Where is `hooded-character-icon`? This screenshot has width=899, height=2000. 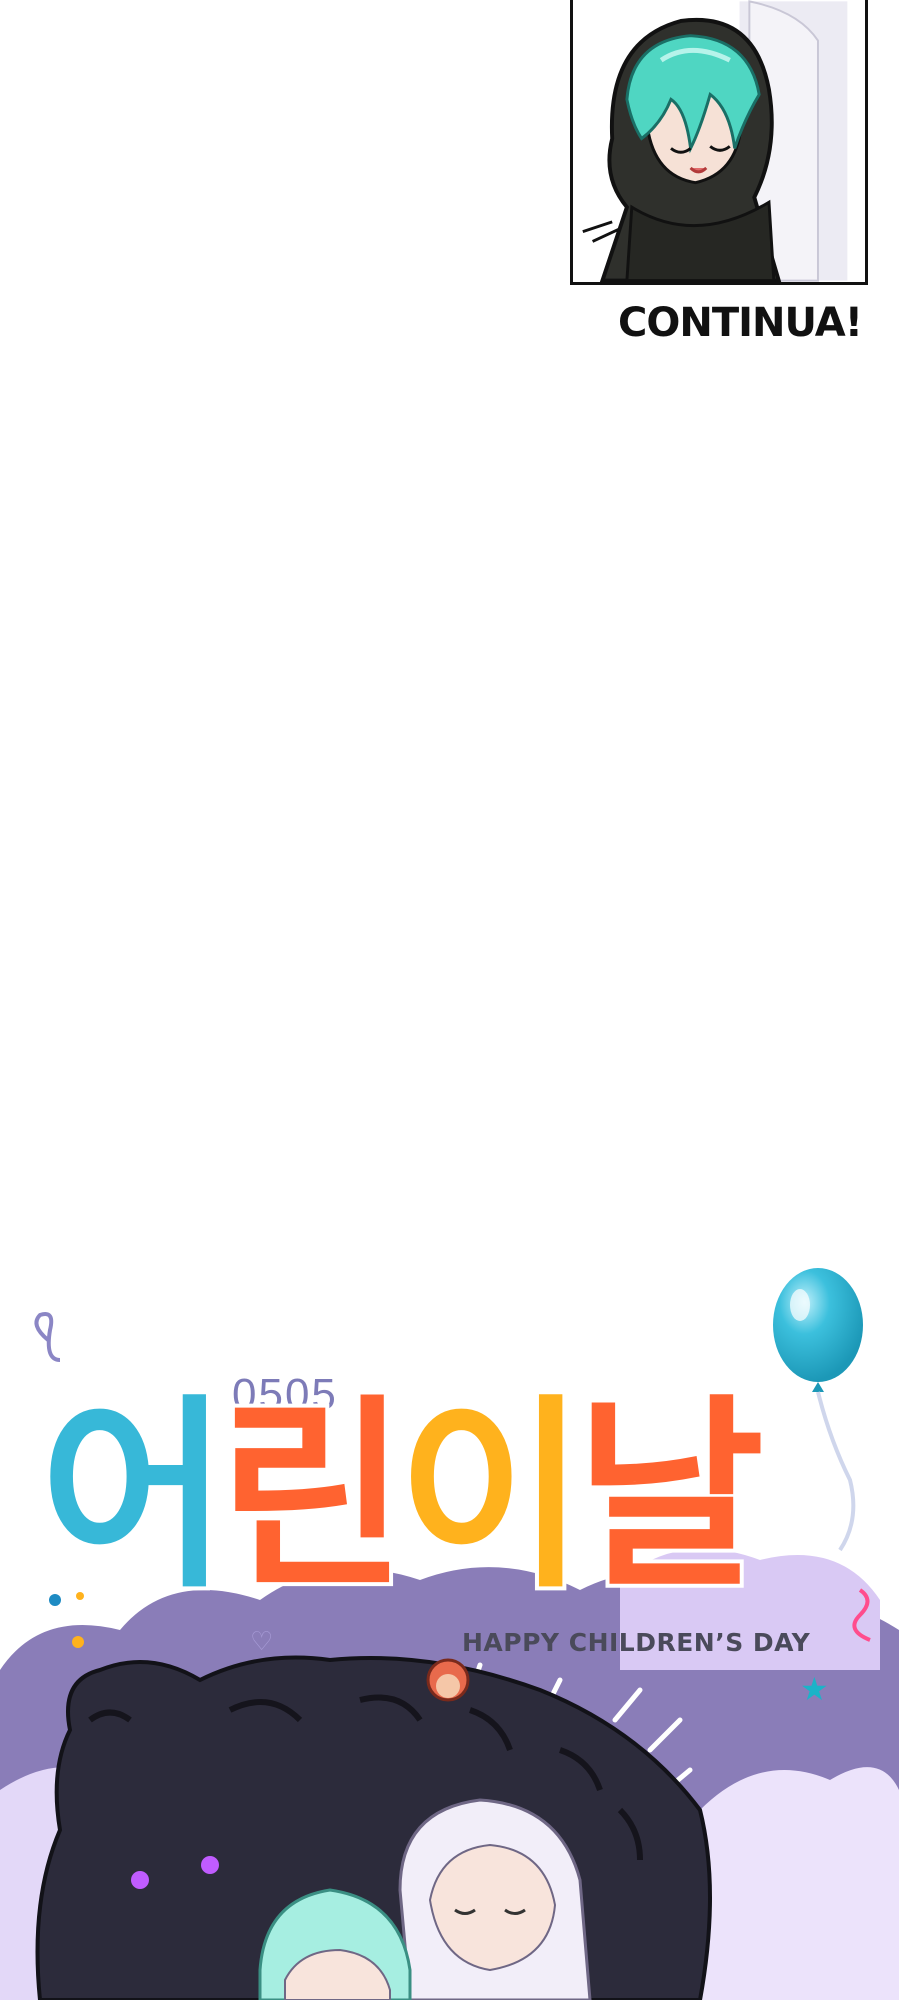
hooded-character-icon is located at coordinates (719, 141).